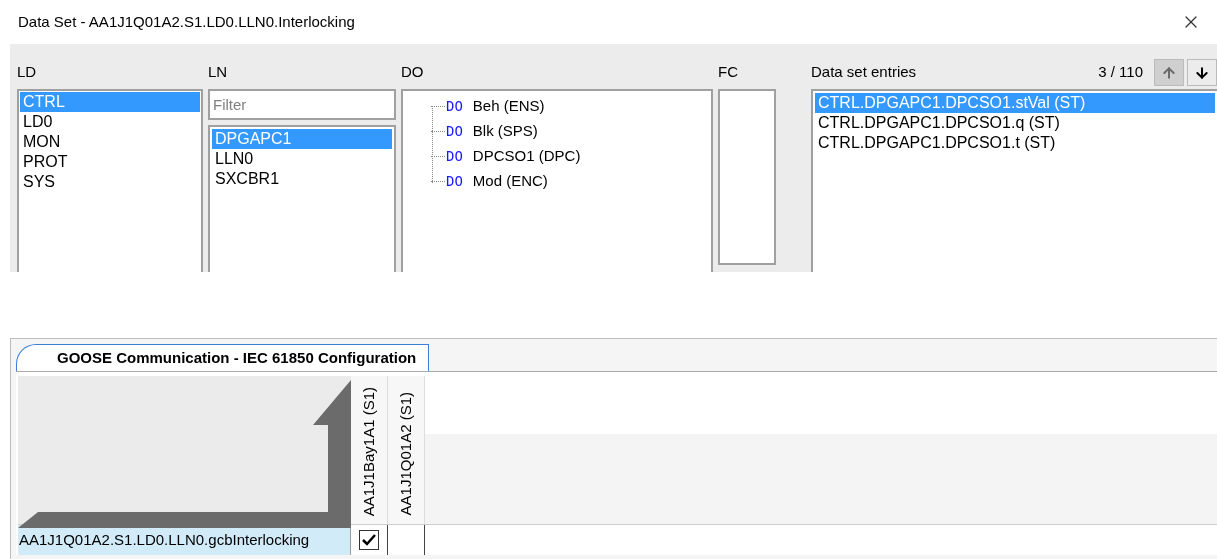 This screenshot has width=1217, height=559. I want to click on filter-field: Filter, so click(302, 104).